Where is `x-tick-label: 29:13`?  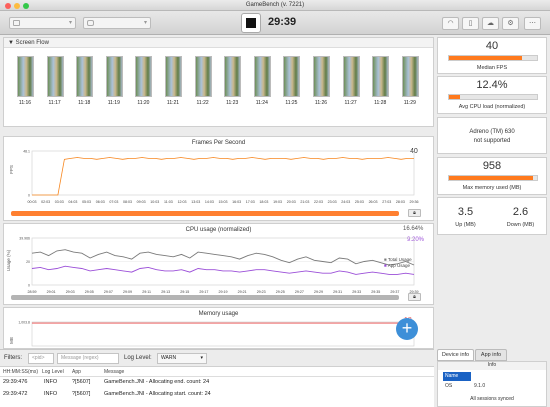
x-tick-label: 29:13 is located at coordinates (165, 292).